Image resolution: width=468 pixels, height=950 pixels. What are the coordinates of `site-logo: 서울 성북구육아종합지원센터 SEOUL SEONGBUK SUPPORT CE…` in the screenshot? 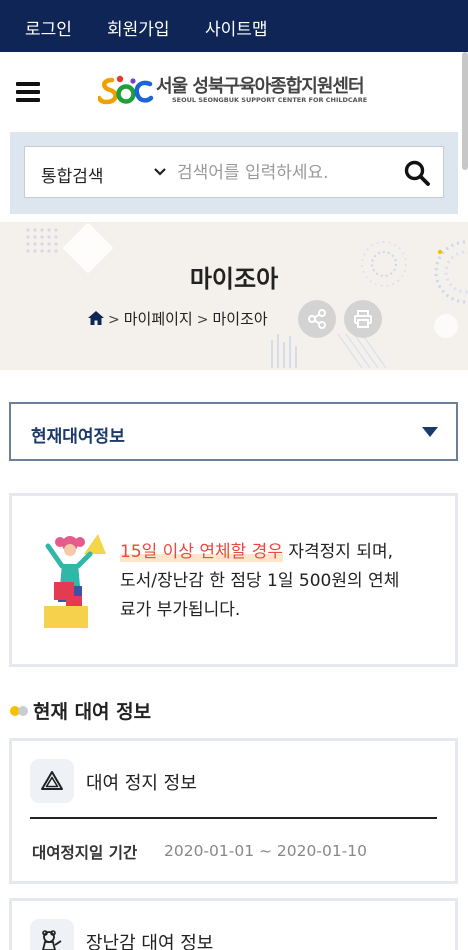 It's located at (238, 92).